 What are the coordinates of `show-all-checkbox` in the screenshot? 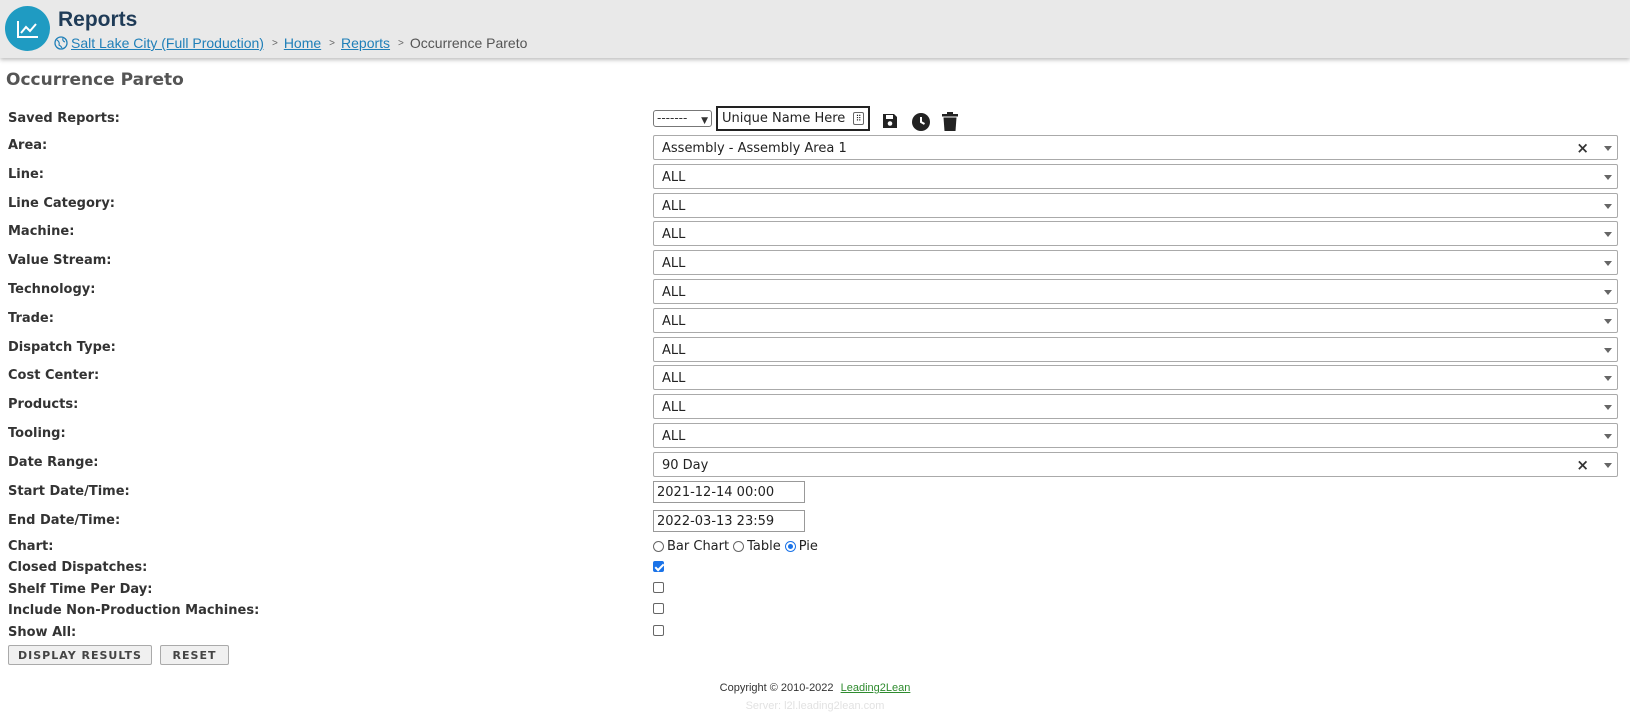 It's located at (658, 630).